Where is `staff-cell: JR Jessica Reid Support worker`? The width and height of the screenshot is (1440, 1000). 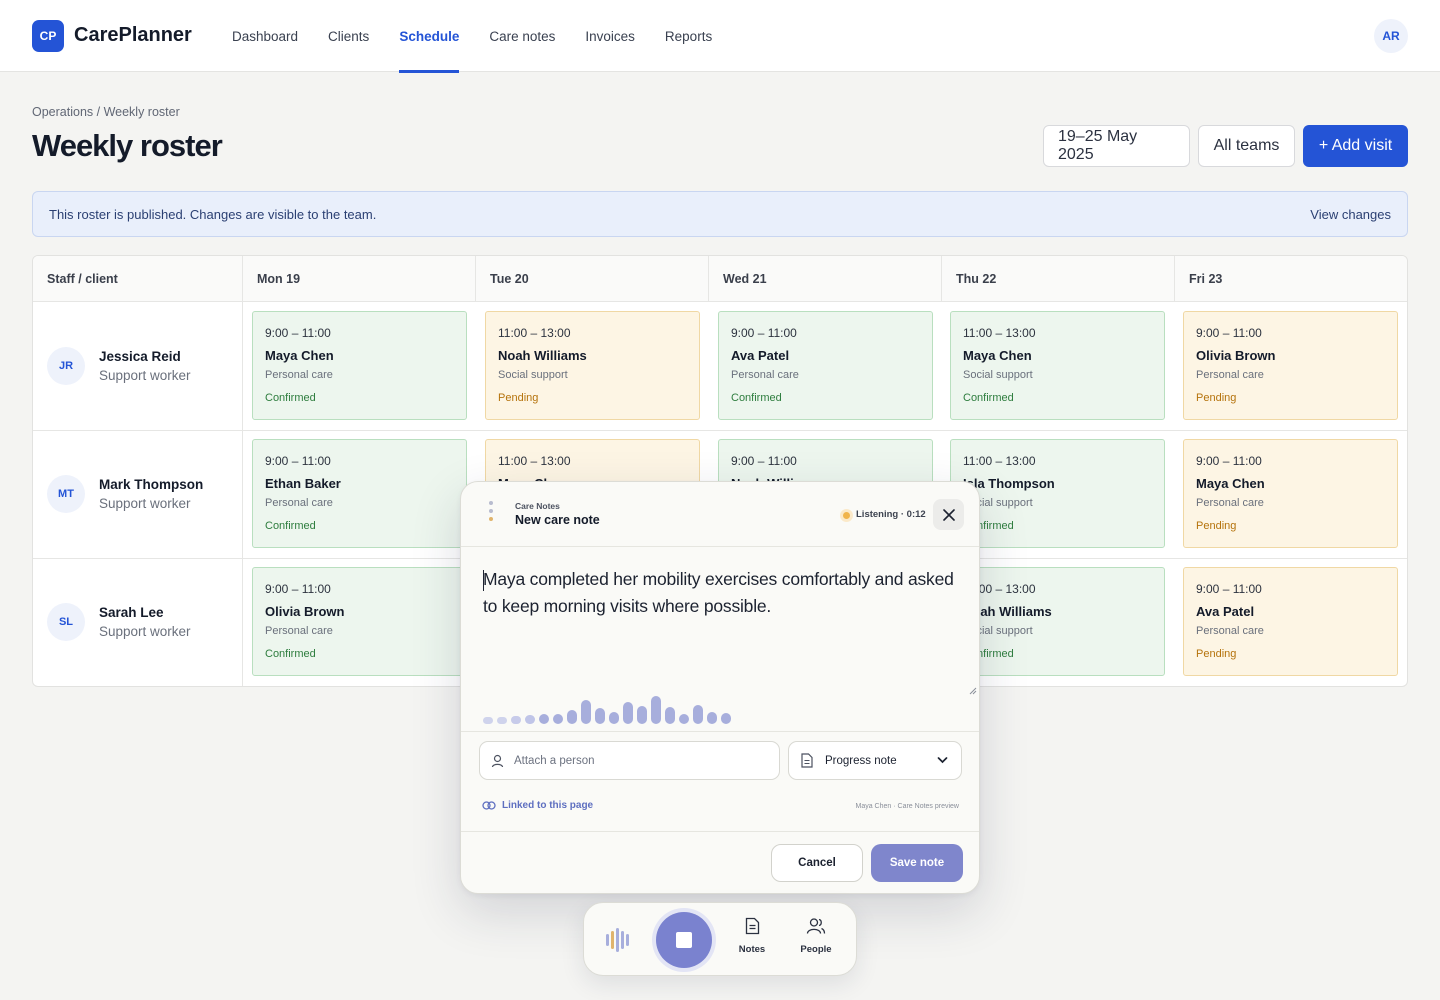
staff-cell: JR Jessica Reid Support worker is located at coordinates (138, 366).